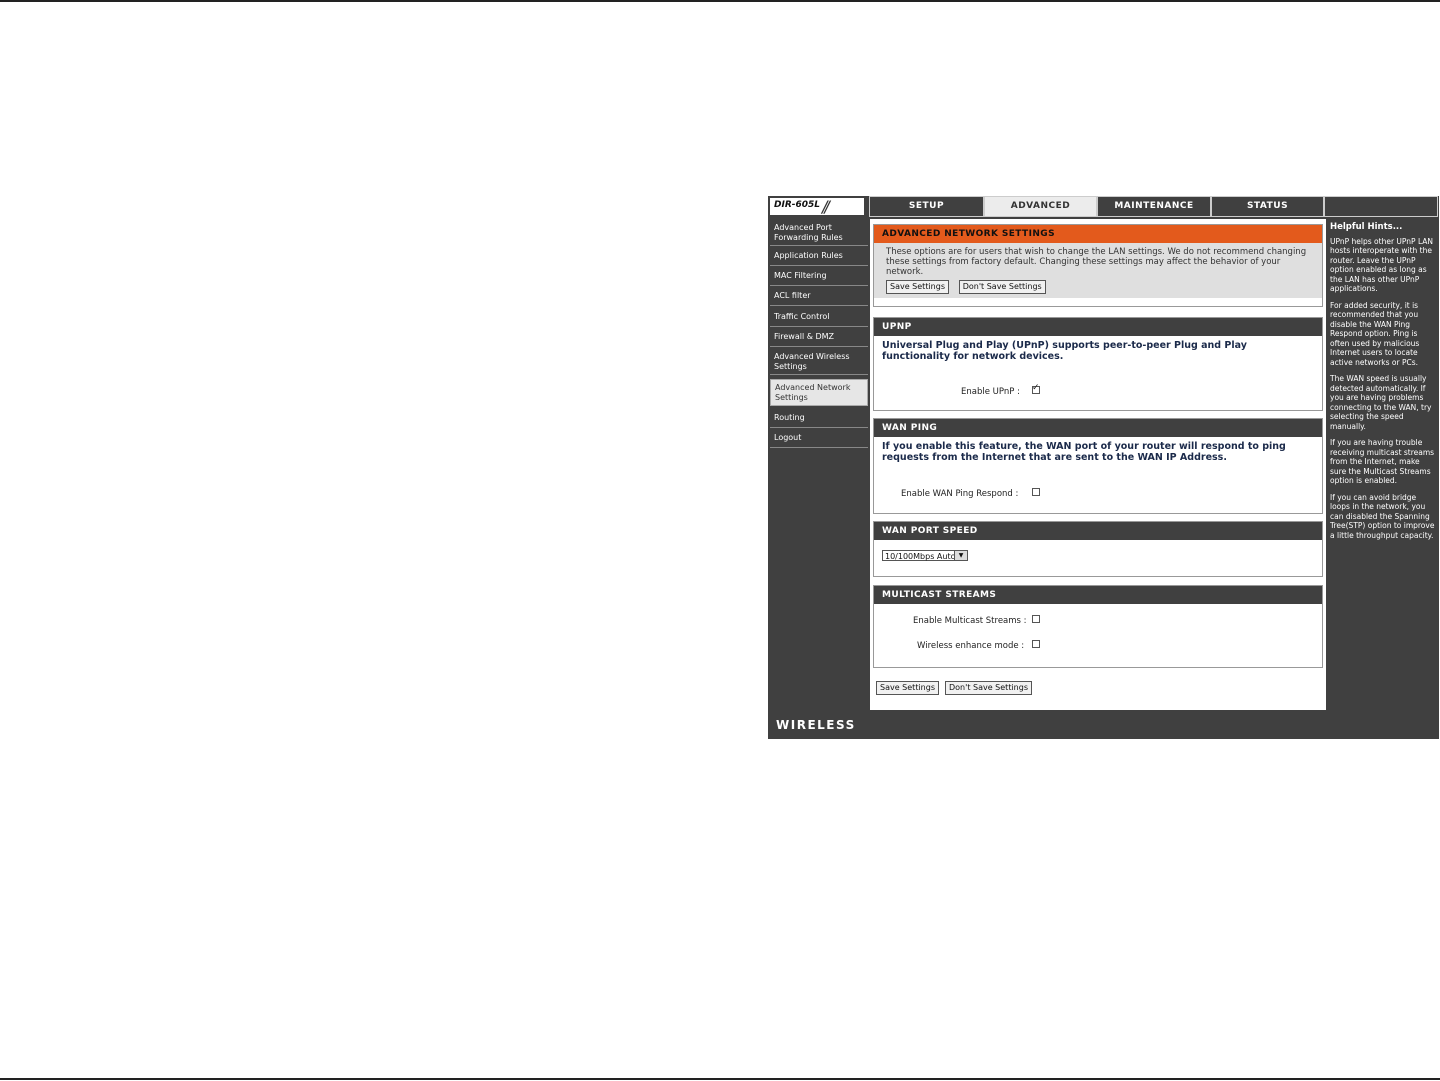 Image resolution: width=1440 pixels, height=1081 pixels. What do you see at coordinates (1154, 206) in the screenshot?
I see `tab-maintenance: MAINTENANCE` at bounding box center [1154, 206].